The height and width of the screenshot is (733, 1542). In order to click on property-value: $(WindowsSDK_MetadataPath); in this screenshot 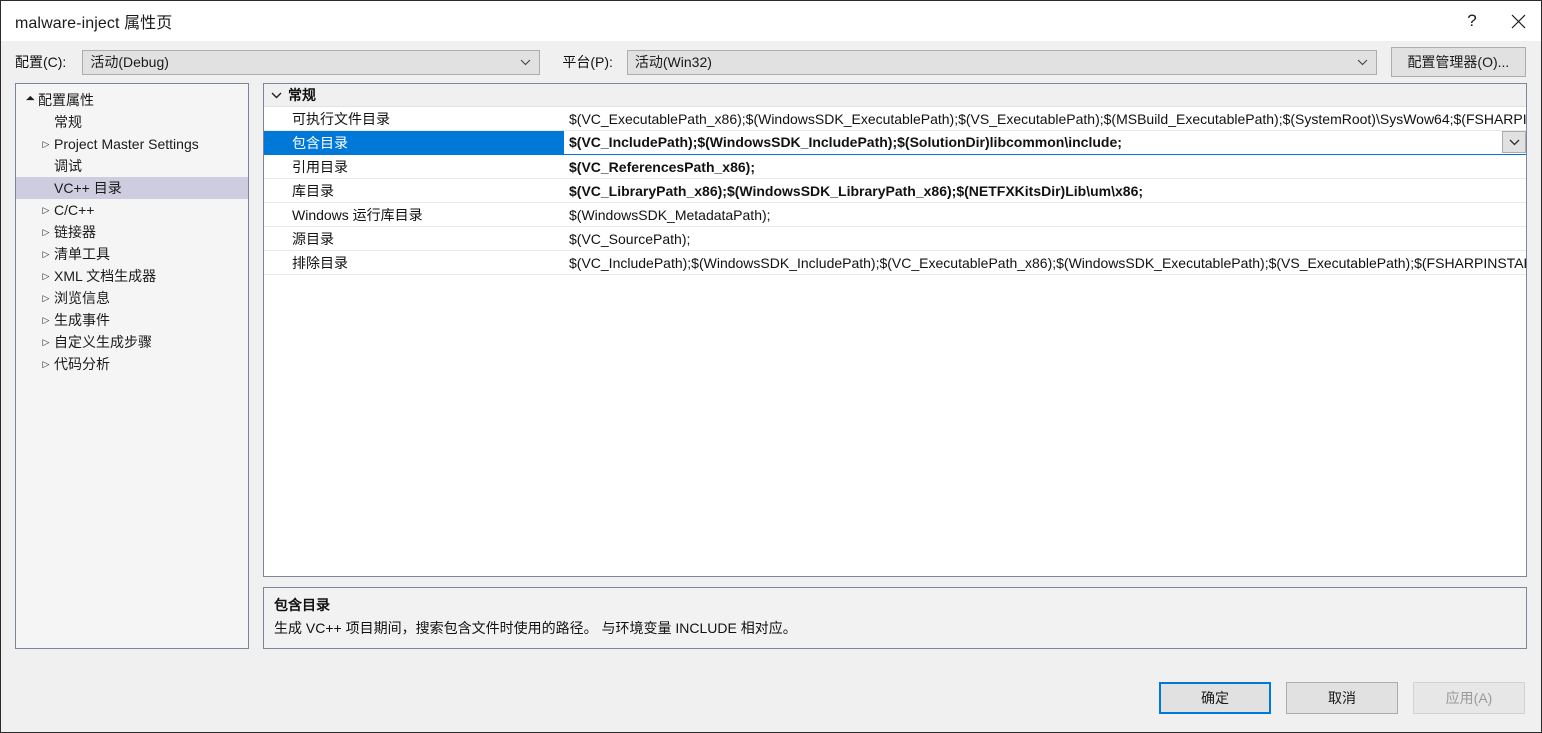, I will do `click(1045, 215)`.